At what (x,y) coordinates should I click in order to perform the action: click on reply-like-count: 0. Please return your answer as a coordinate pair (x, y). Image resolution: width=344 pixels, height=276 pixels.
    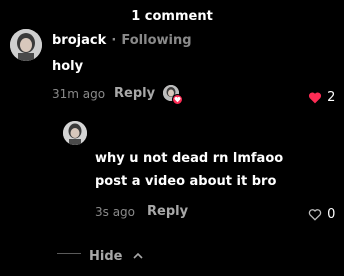
    Looking at the image, I should click on (331, 214).